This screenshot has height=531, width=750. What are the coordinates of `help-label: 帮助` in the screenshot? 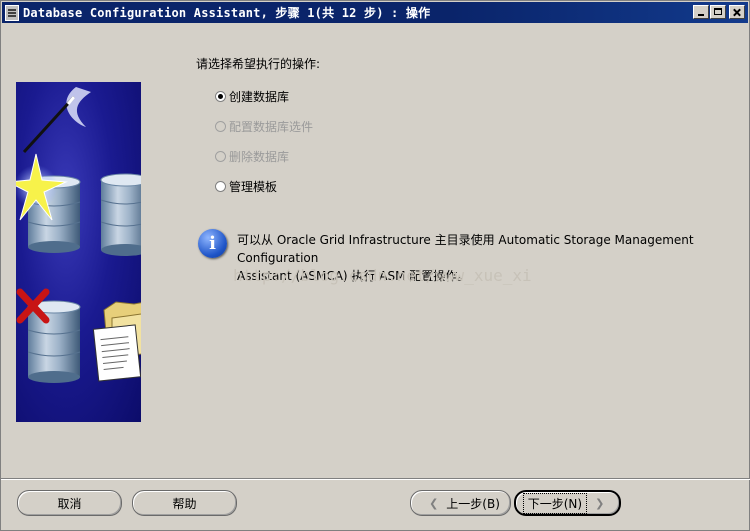 It's located at (184, 503).